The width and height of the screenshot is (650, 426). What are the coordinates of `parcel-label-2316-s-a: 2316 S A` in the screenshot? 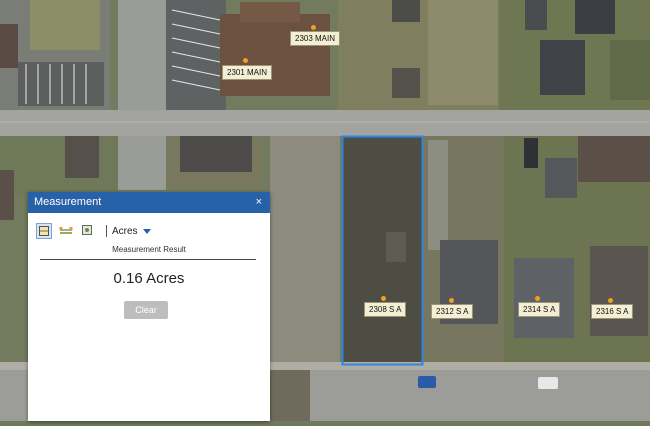 It's located at (612, 311).